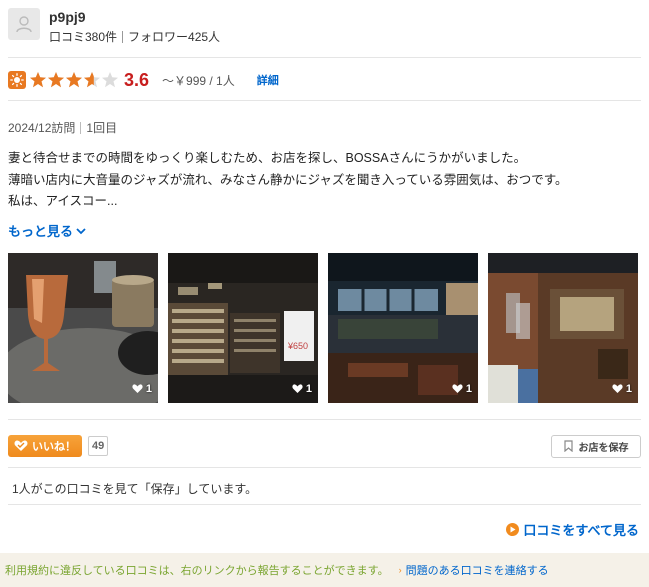  Describe the element at coordinates (400, 570) in the screenshot. I see `chevron-right-icon: ›` at that location.